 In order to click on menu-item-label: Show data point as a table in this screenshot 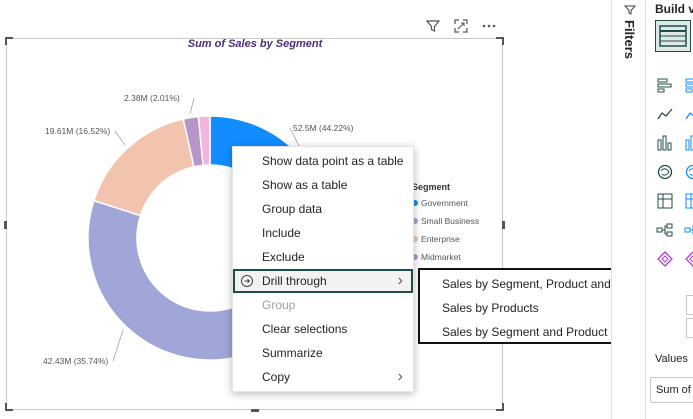, I will do `click(333, 161)`.